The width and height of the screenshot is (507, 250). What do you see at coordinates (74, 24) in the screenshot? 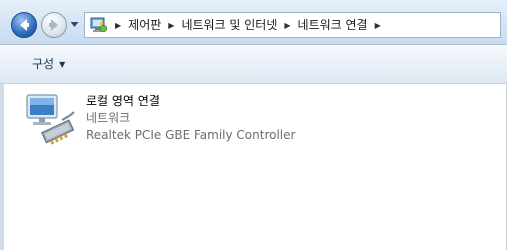
I see `recent-pages-dropdown` at bounding box center [74, 24].